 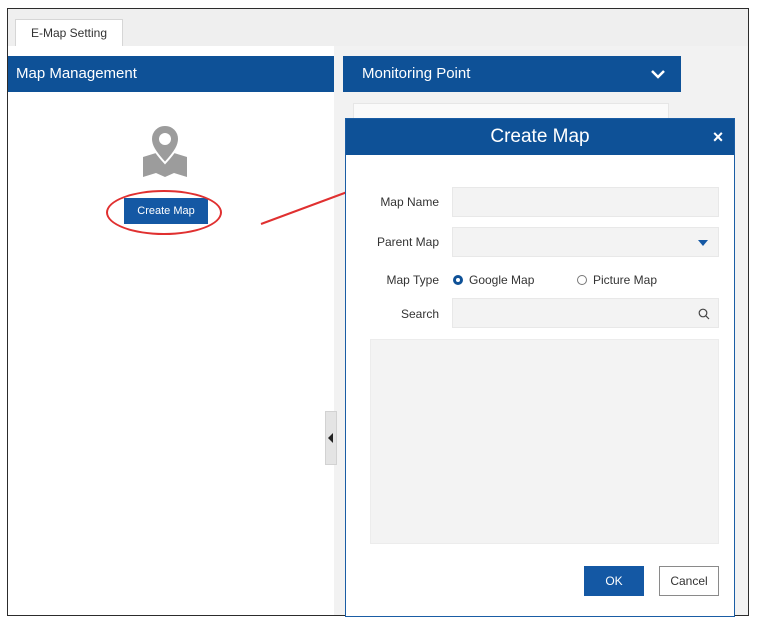 I want to click on ok-button: OK, so click(x=614, y=581).